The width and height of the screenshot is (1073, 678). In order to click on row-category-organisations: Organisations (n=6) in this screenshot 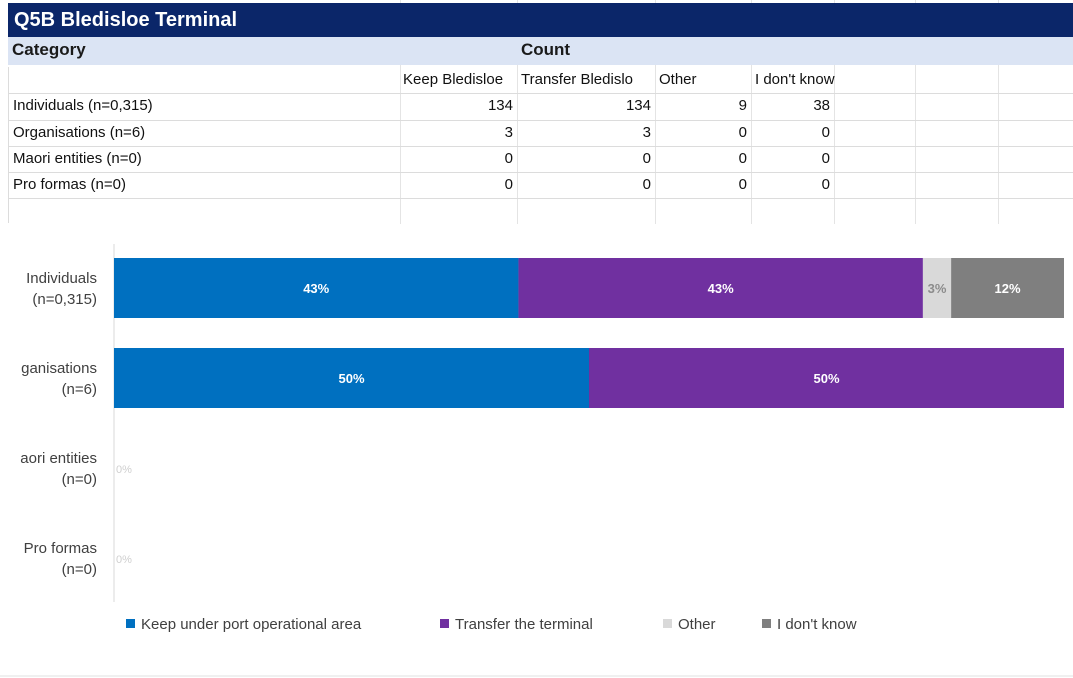, I will do `click(205, 133)`.